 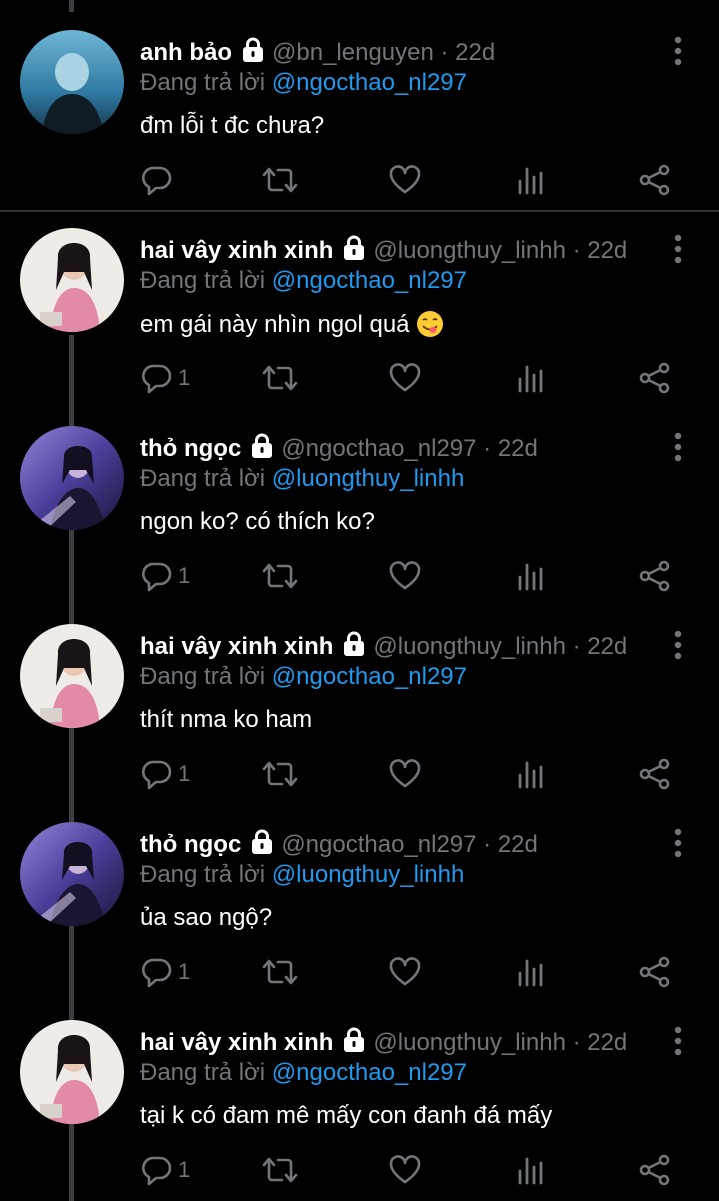 What do you see at coordinates (72, 82) in the screenshot?
I see `avatar-blue-hair` at bounding box center [72, 82].